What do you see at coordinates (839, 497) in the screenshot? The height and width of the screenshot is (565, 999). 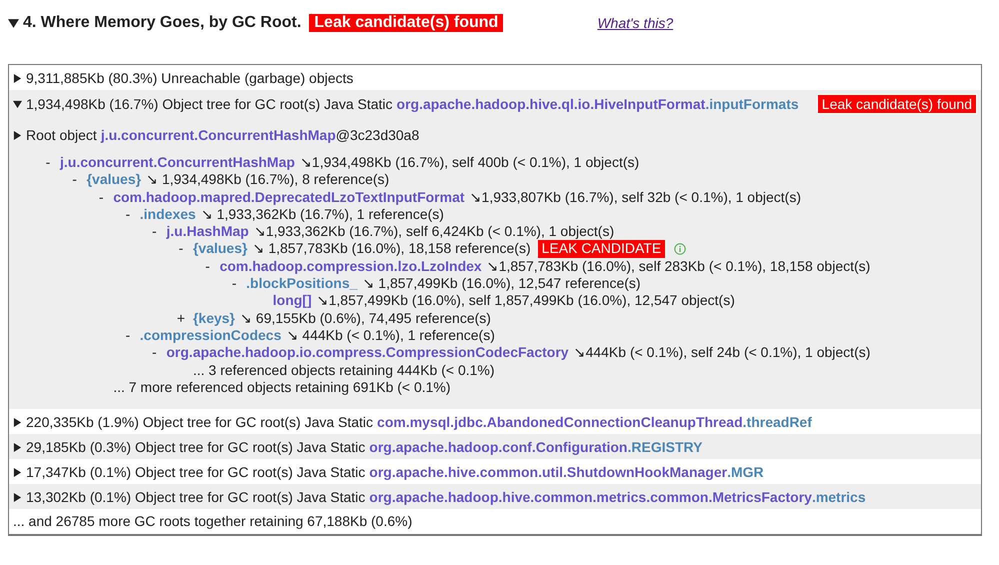 I see `field-link: .metrics` at bounding box center [839, 497].